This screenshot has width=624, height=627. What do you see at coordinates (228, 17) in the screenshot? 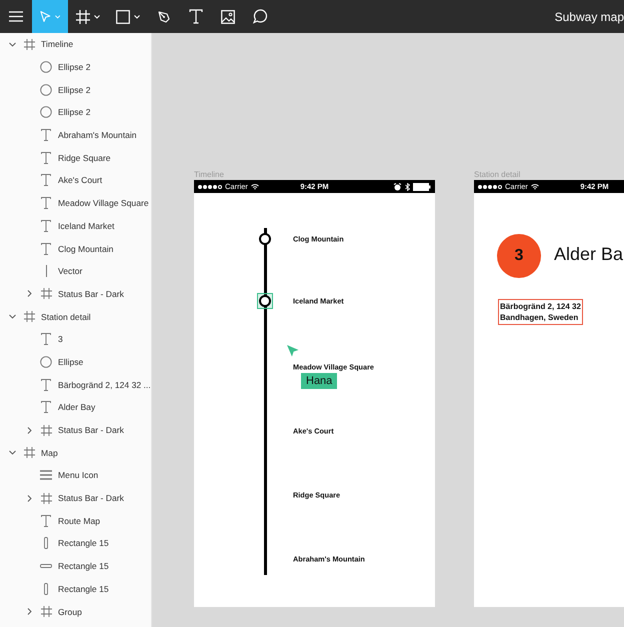
I see `image-icon` at bounding box center [228, 17].